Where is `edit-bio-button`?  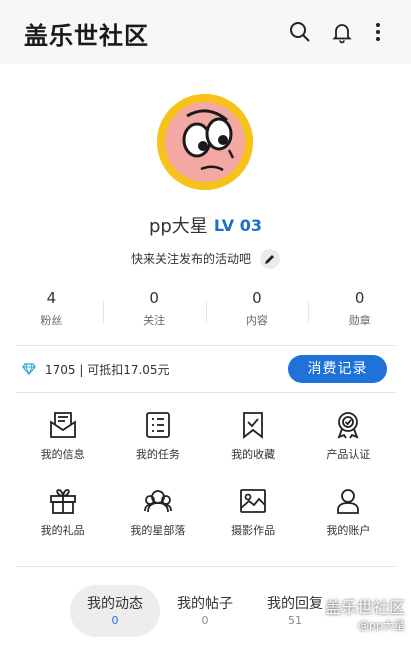 edit-bio-button is located at coordinates (270, 258).